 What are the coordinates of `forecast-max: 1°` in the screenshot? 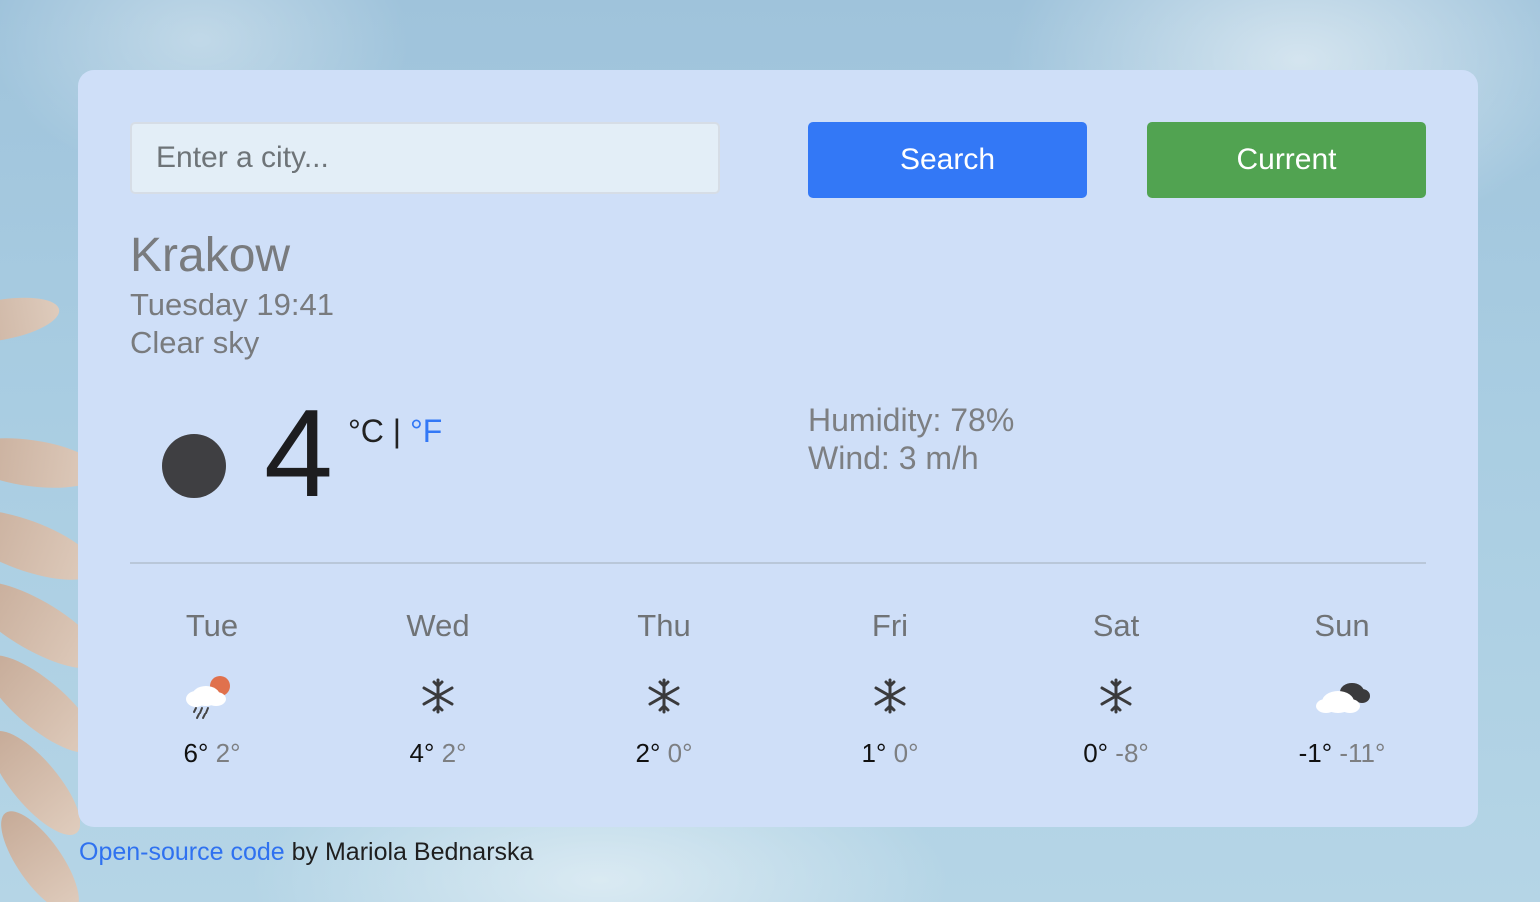 It's located at (874, 753).